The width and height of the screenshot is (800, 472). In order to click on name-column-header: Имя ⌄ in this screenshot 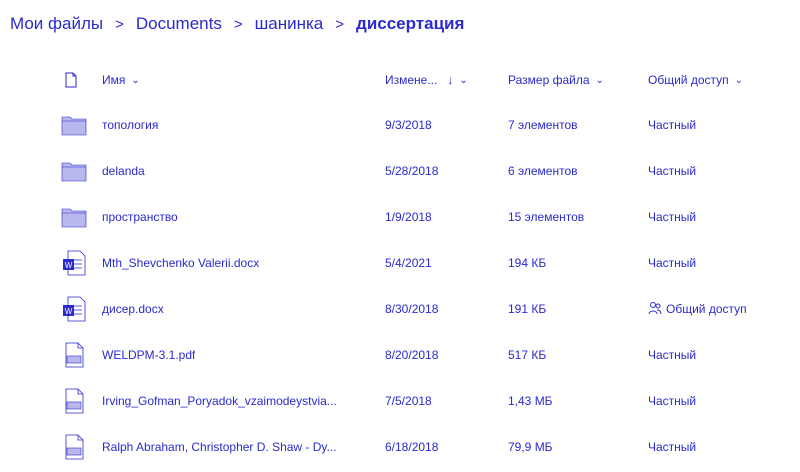, I will do `click(121, 80)`.